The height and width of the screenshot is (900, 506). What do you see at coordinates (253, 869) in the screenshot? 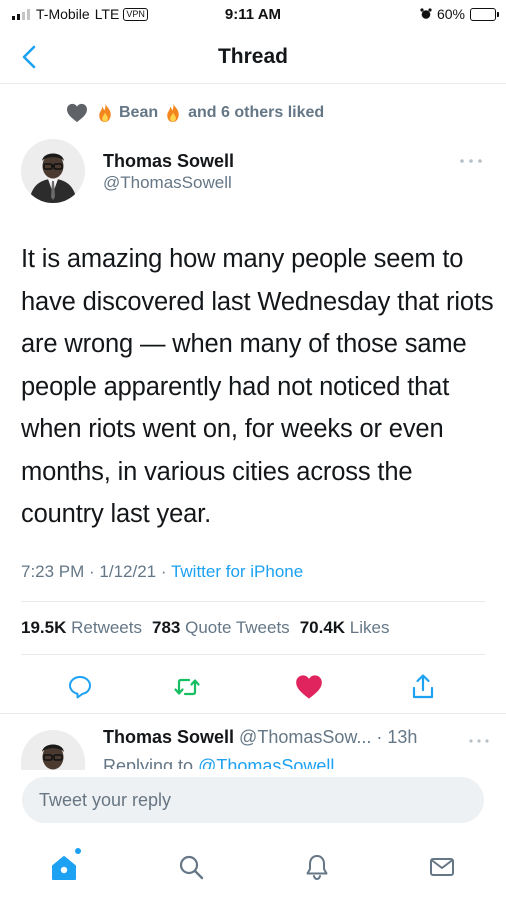
I see `bottom-tab-bar` at bounding box center [253, 869].